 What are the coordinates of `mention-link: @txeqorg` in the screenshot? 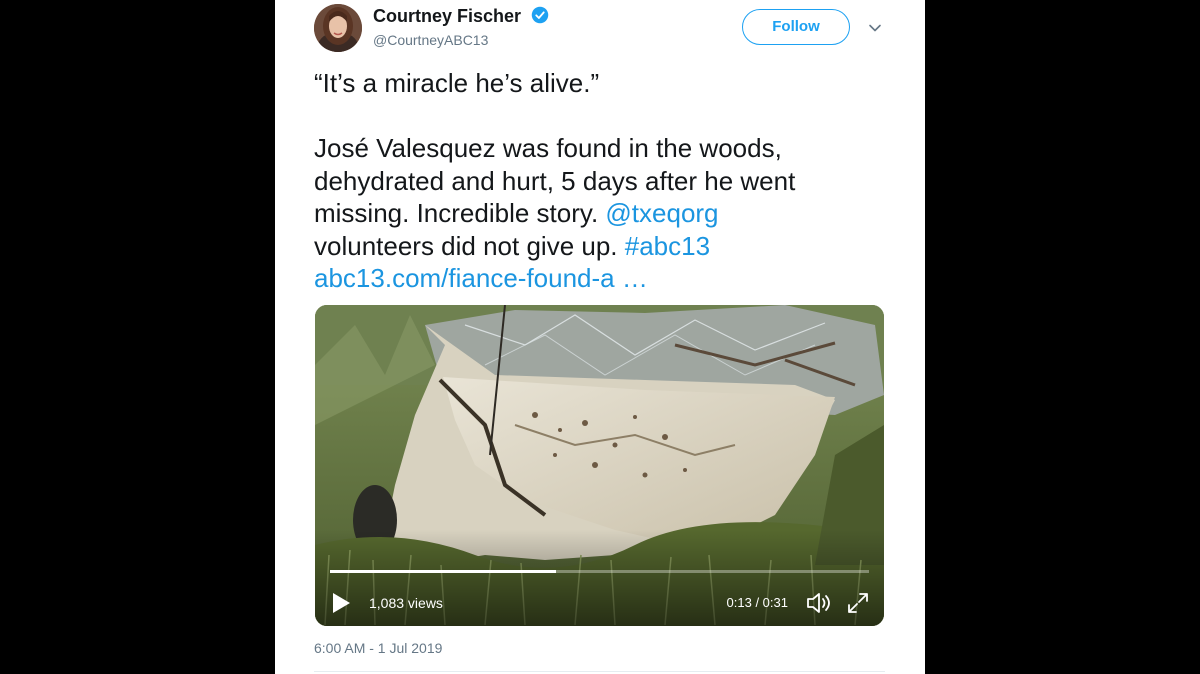 It's located at (661, 213).